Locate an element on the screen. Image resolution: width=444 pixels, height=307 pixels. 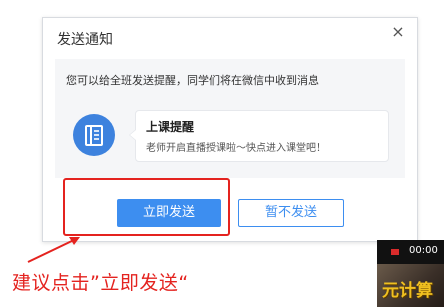
close-icon: × is located at coordinates (398, 32).